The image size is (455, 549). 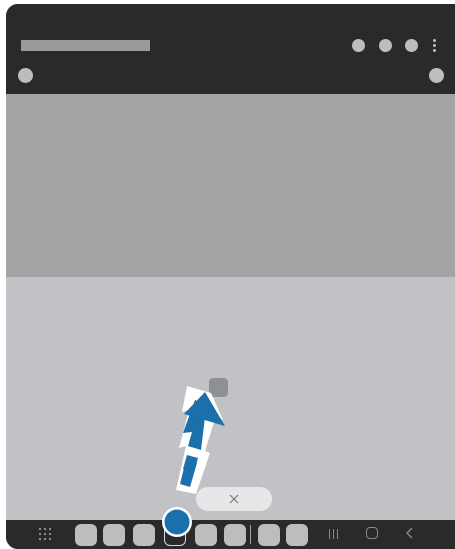 What do you see at coordinates (45, 534) in the screenshot?
I see `apps-grid-icon` at bounding box center [45, 534].